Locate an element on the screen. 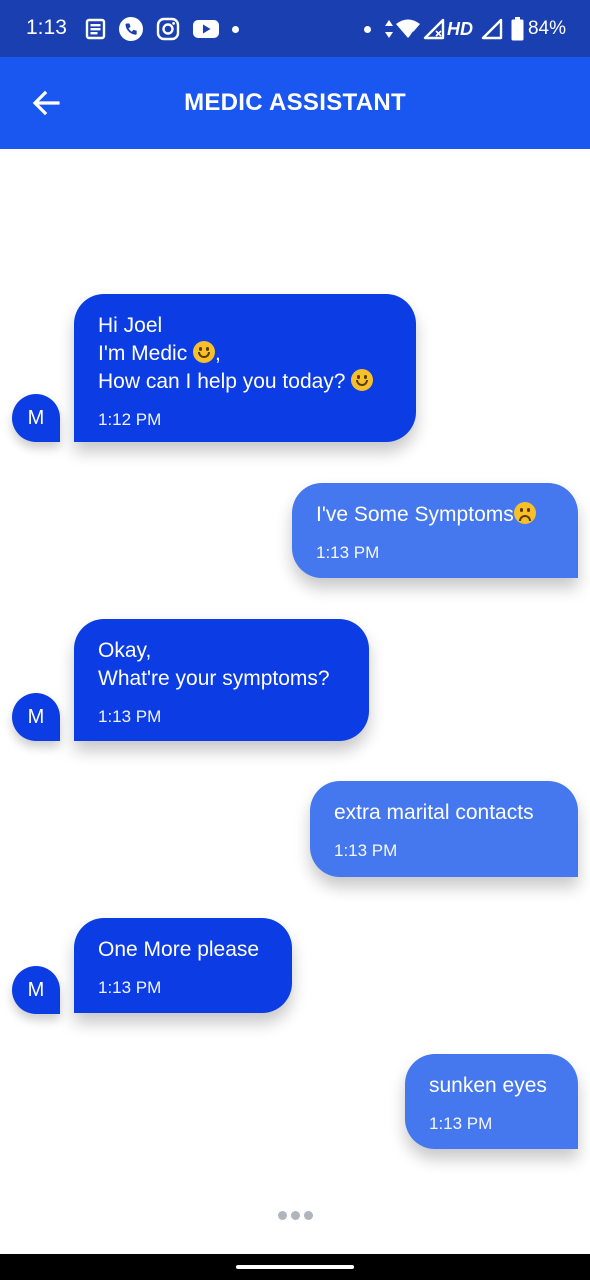 This screenshot has width=590, height=1280. typing-indicator-icon is located at coordinates (295, 1215).